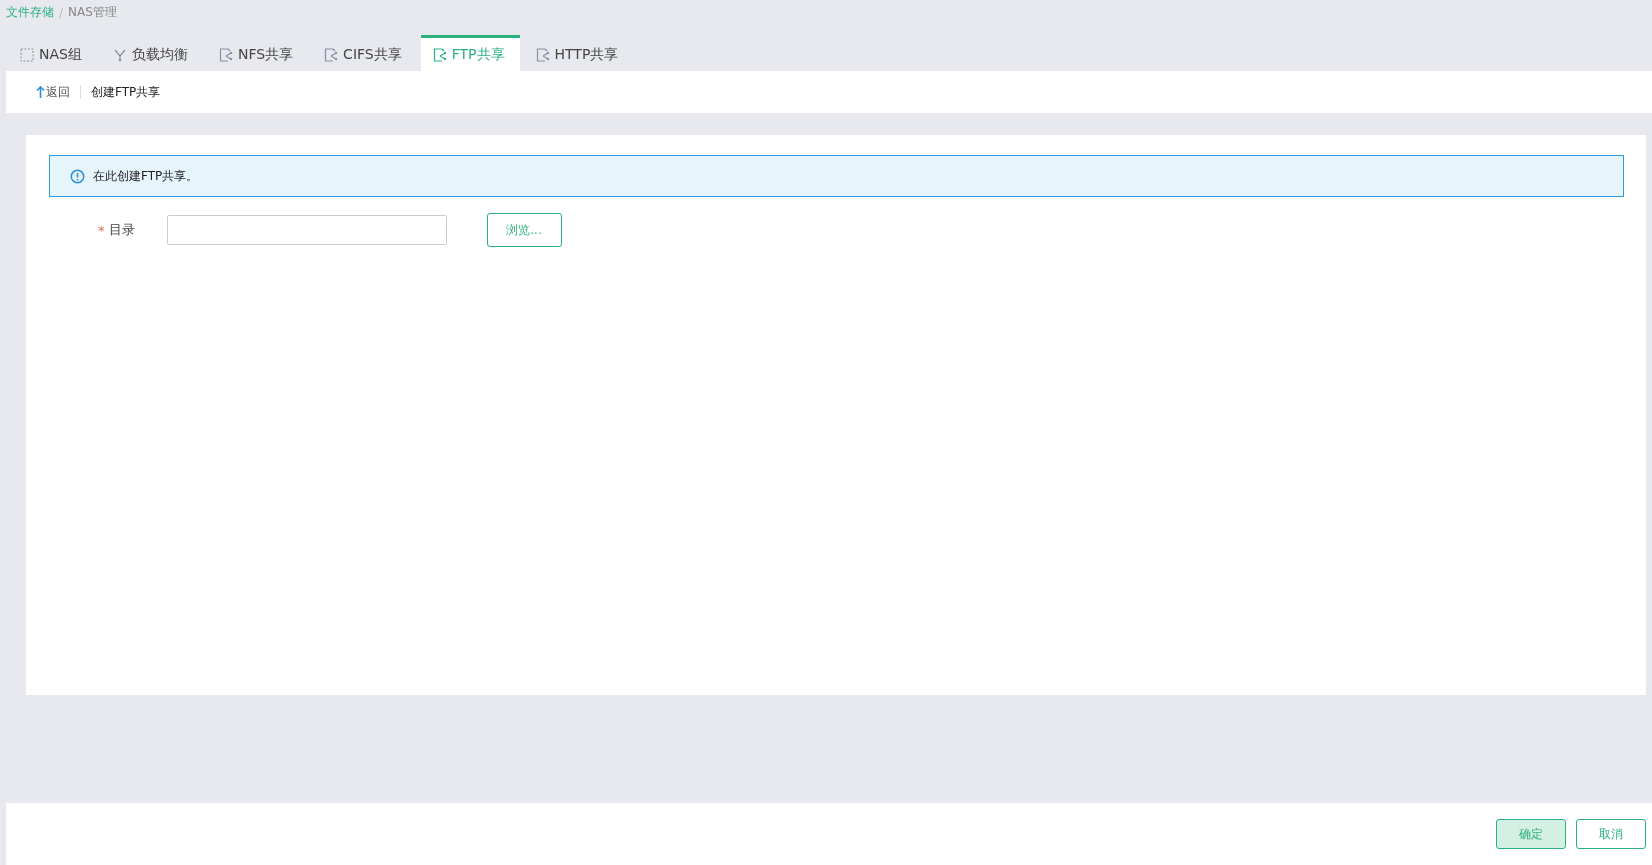  Describe the element at coordinates (53, 92) in the screenshot. I see `back-link: 返回` at that location.